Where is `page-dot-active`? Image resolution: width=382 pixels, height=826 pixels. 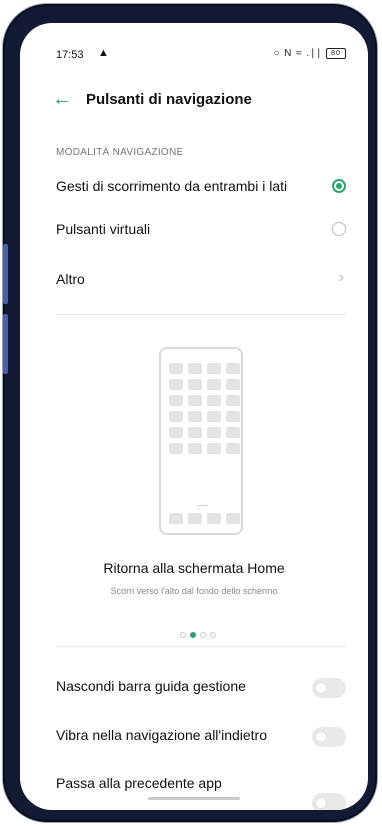 page-dot-active is located at coordinates (193, 635).